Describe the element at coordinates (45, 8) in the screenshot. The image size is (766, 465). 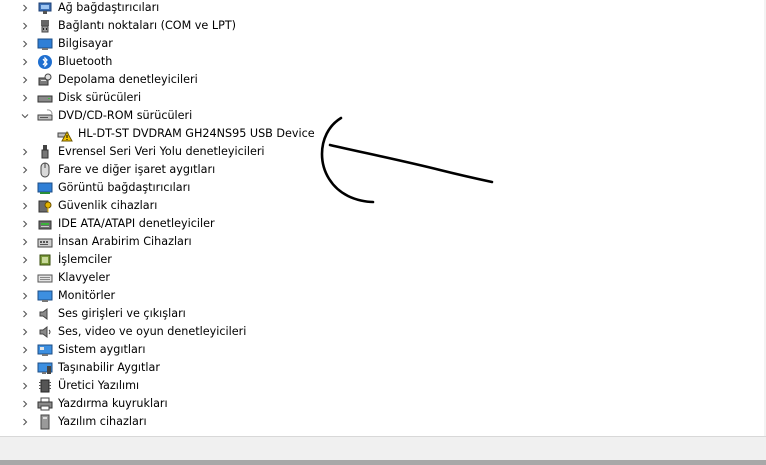
I see `network-adapter-icon` at that location.